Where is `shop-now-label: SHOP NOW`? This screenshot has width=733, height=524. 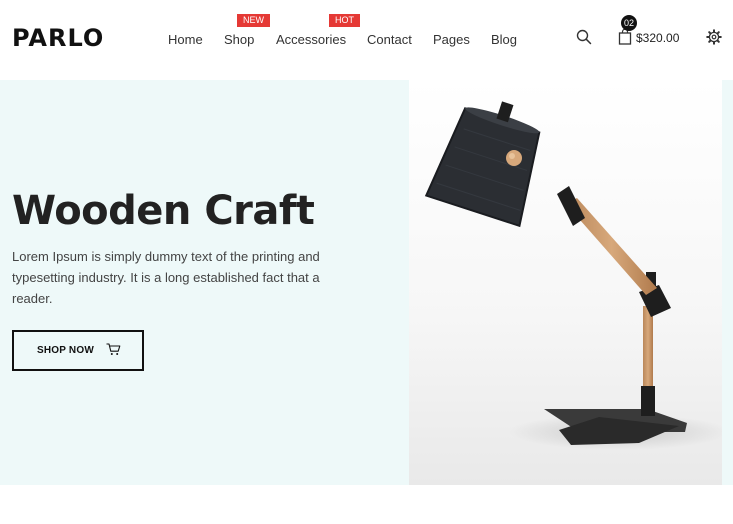
shop-now-label: SHOP NOW is located at coordinates (65, 350).